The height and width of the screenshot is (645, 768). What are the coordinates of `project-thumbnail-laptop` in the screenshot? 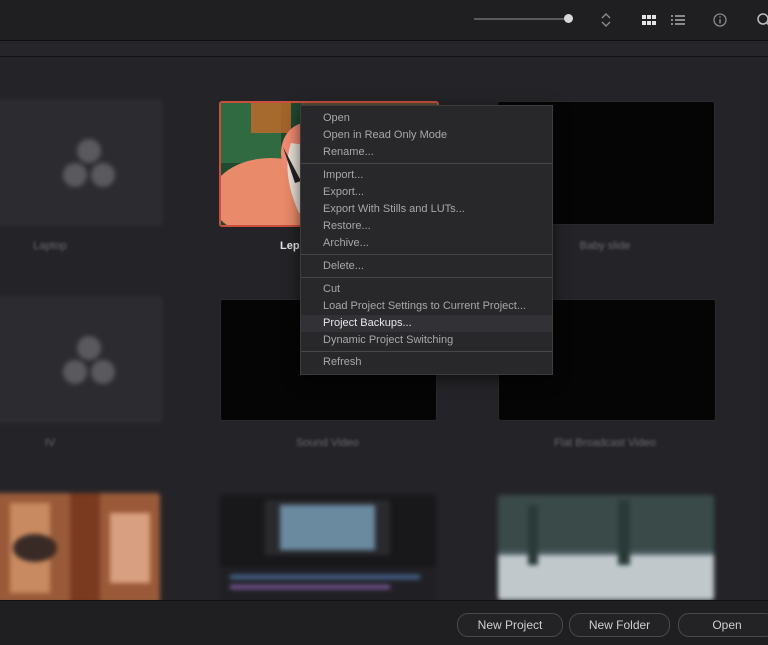 It's located at (81, 162).